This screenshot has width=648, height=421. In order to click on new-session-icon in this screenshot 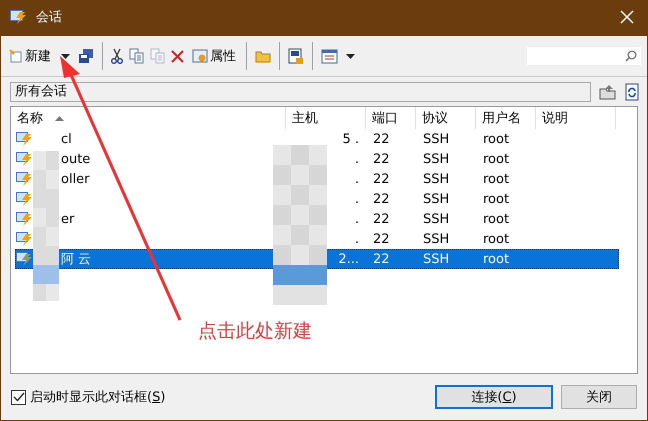, I will do `click(16, 56)`.